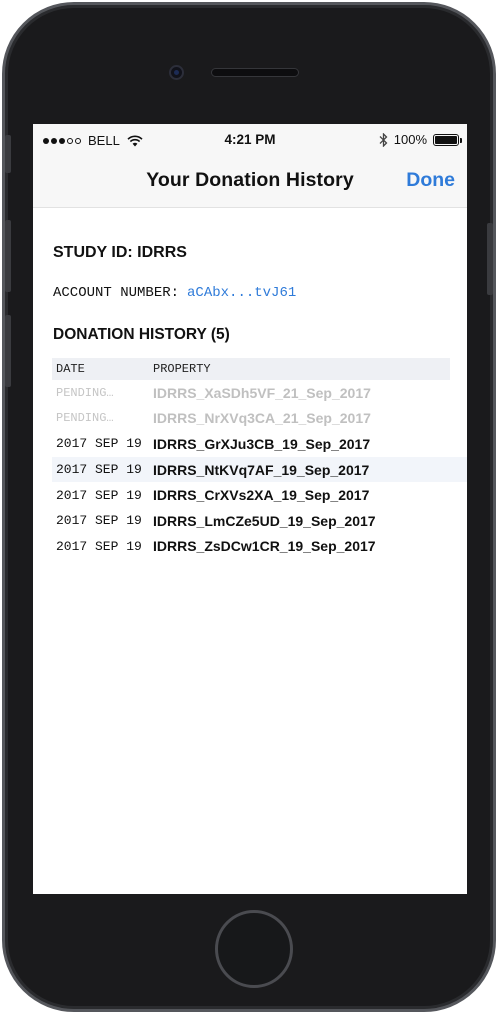 This screenshot has height=1016, width=500. What do you see at coordinates (250, 180) in the screenshot?
I see `page-title: Your Donation History` at bounding box center [250, 180].